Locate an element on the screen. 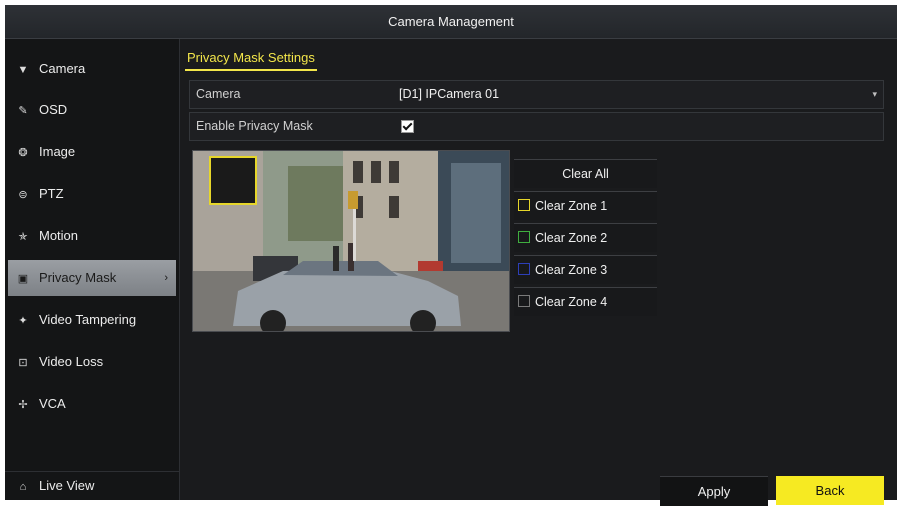 Image resolution: width=902 pixels, height=506 pixels. camera-preview is located at coordinates (351, 241).